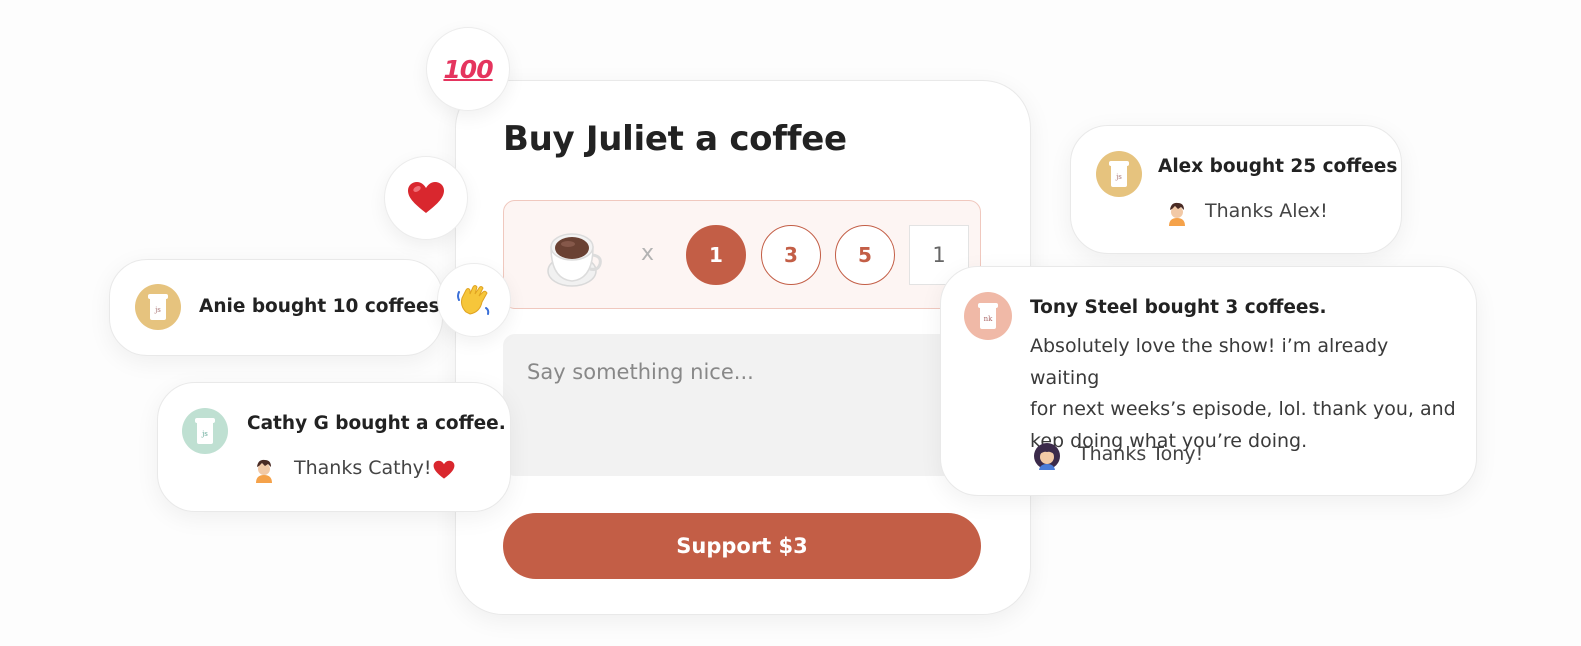 The height and width of the screenshot is (646, 1581). Describe the element at coordinates (363, 468) in the screenshot. I see `cathy-reply-text: Thanks Cathy!` at that location.